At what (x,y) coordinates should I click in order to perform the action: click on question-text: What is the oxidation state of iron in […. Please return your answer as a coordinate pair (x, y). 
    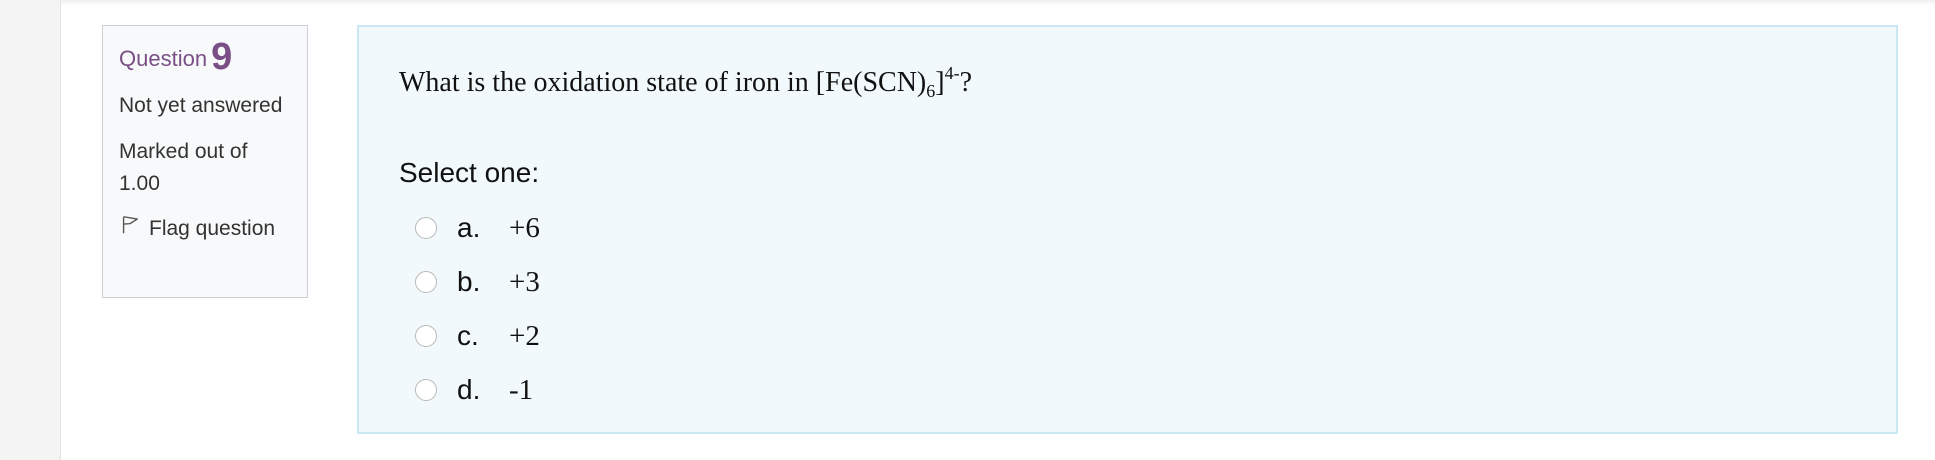
    Looking at the image, I should click on (1127, 82).